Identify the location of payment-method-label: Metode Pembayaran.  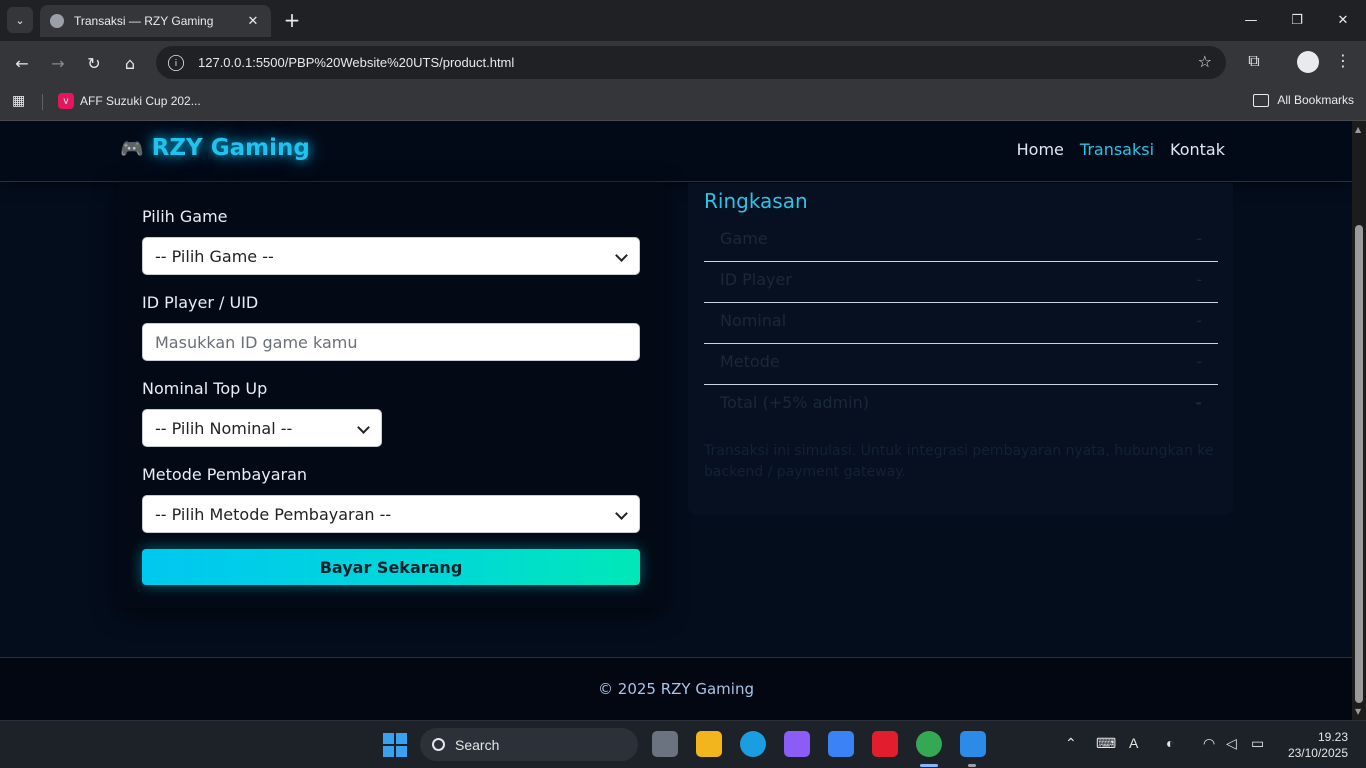
(225, 474).